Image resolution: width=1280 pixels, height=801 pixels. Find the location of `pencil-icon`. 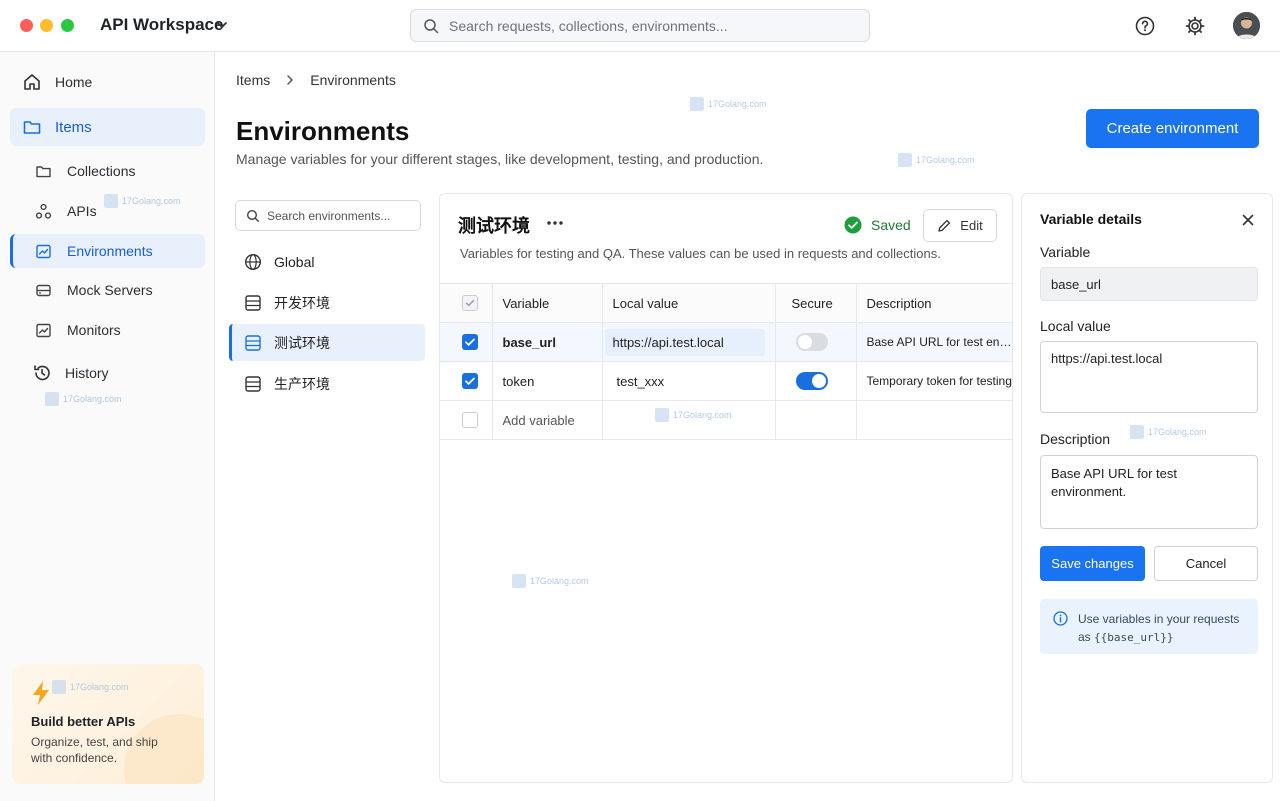

pencil-icon is located at coordinates (944, 225).